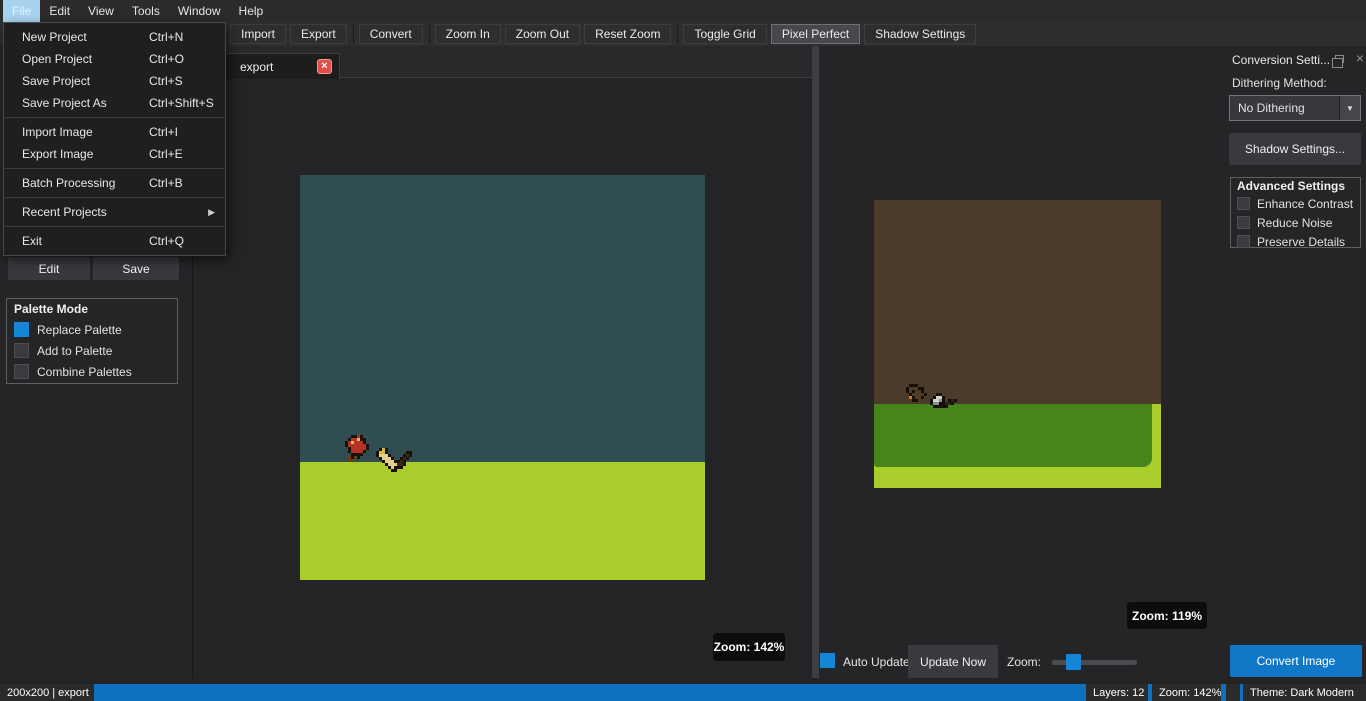 The image size is (1366, 701). Describe the element at coordinates (1024, 662) in the screenshot. I see `zoom-slider-label: Zoom:` at that location.